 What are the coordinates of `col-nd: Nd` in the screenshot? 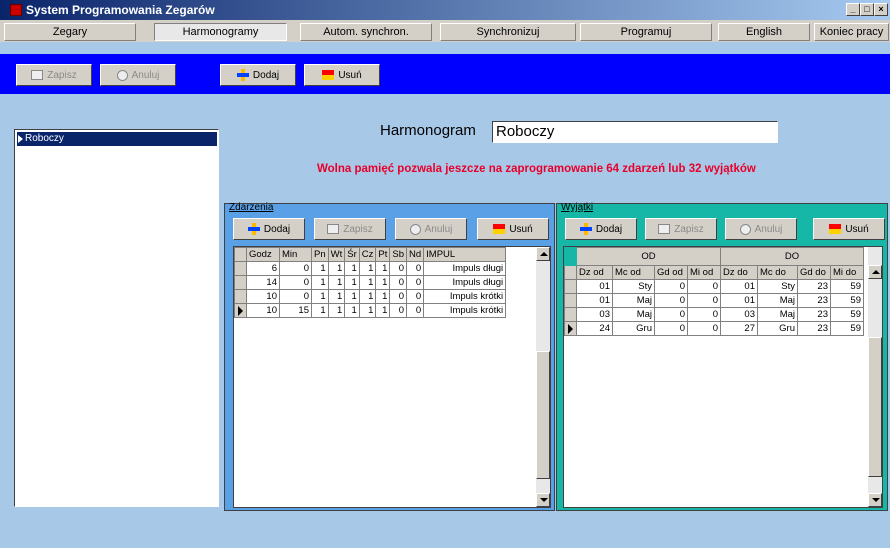 It's located at (415, 254).